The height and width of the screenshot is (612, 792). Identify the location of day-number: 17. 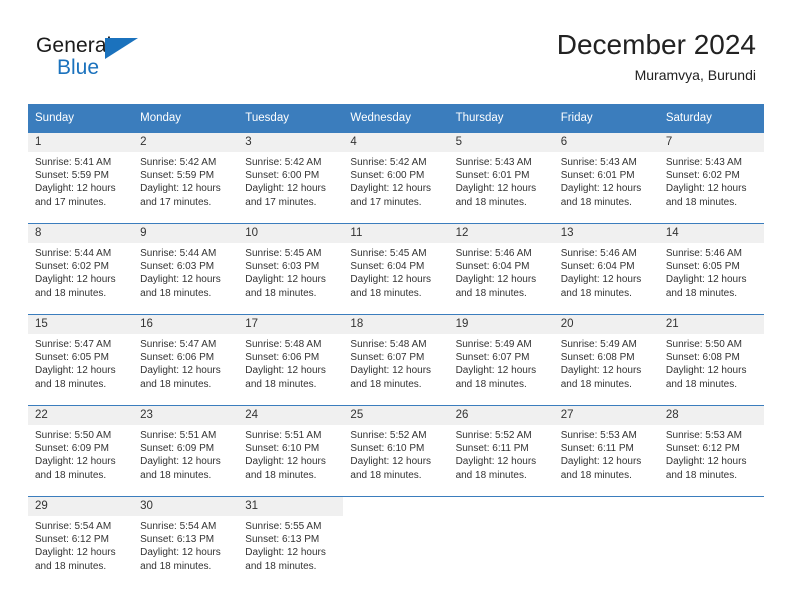
(291, 324).